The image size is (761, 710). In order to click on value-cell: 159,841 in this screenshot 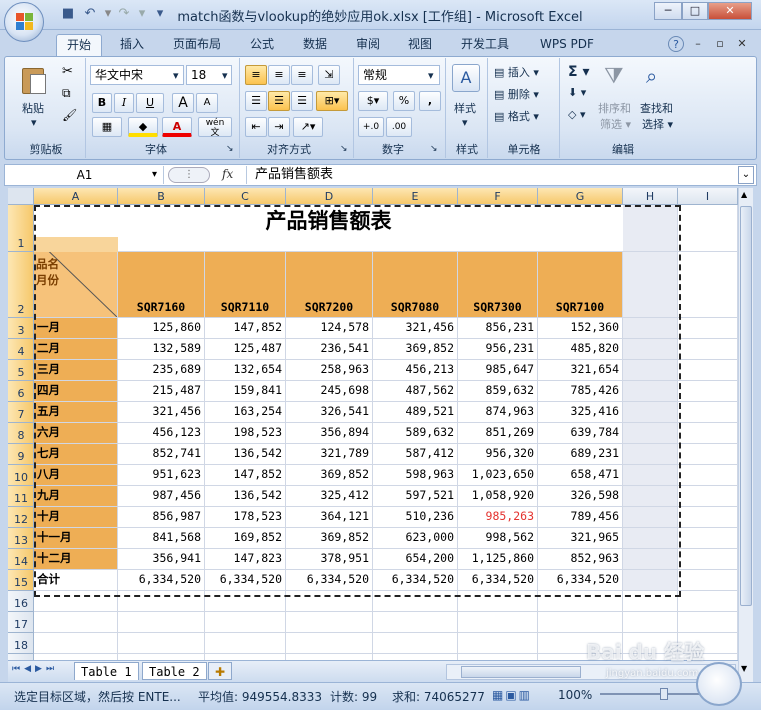, I will do `click(245, 391)`.